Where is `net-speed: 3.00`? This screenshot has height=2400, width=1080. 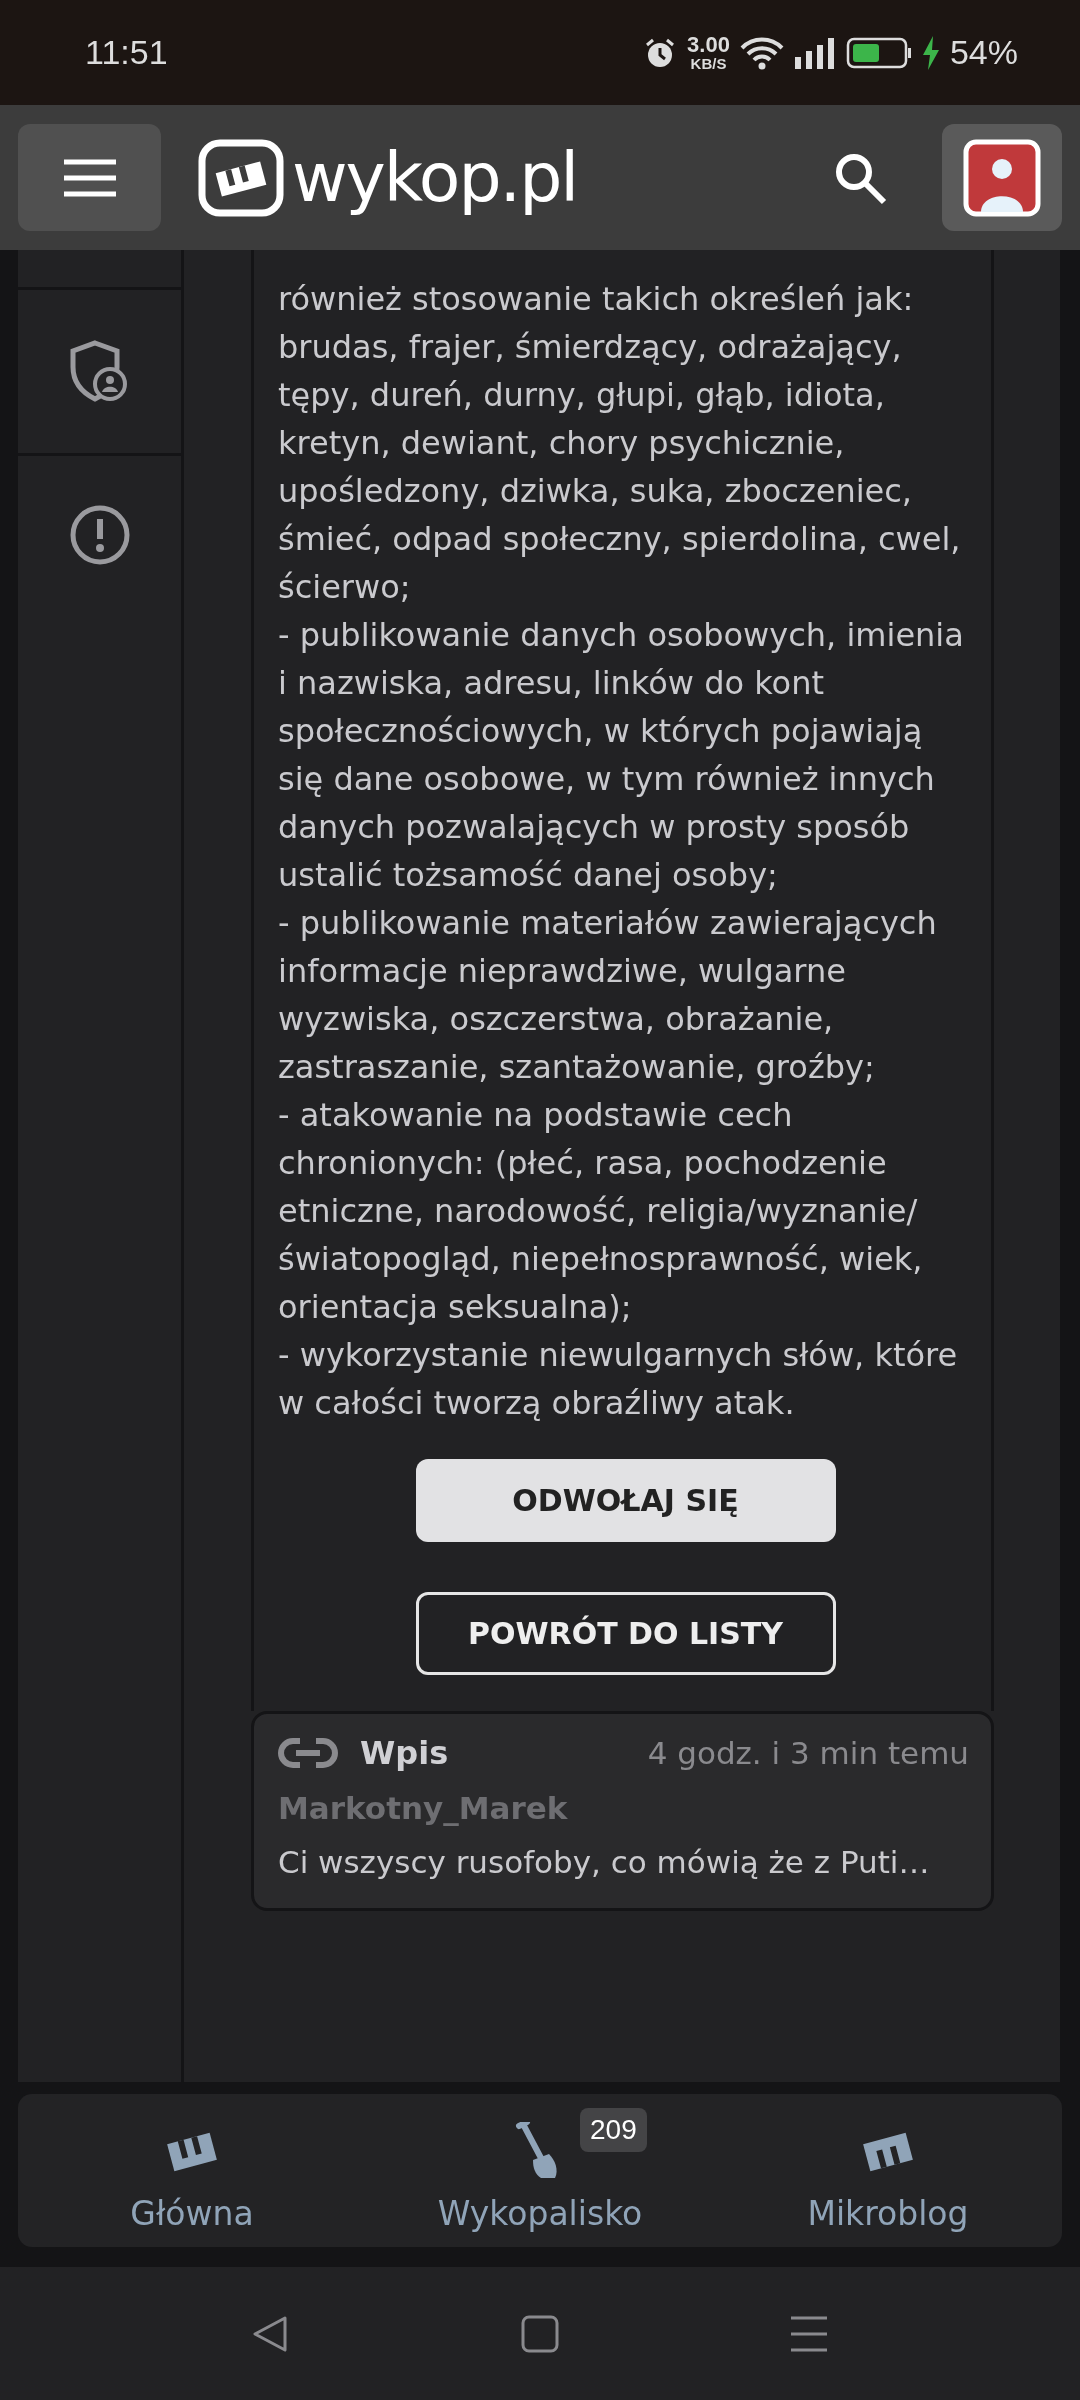
net-speed: 3.00 is located at coordinates (708, 45).